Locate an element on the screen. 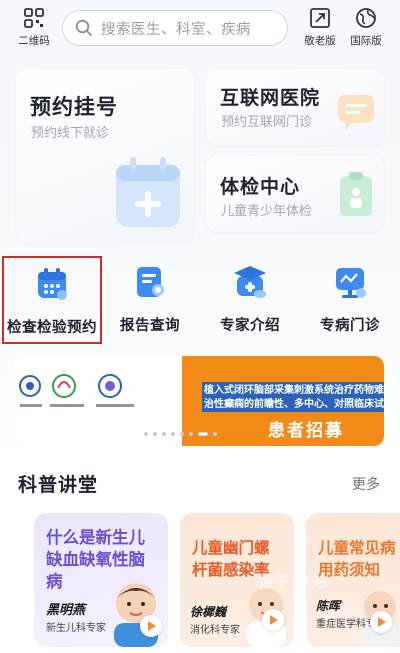 The image size is (400, 653). search-input: 搜索医生、科室、疾病 is located at coordinates (175, 28).